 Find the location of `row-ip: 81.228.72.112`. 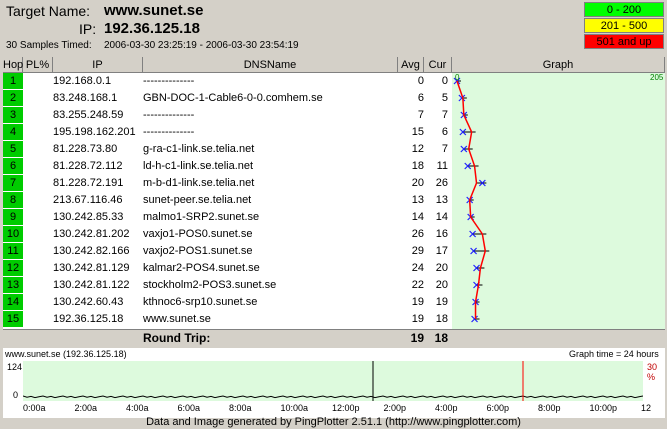

row-ip: 81.228.72.112 is located at coordinates (88, 166).